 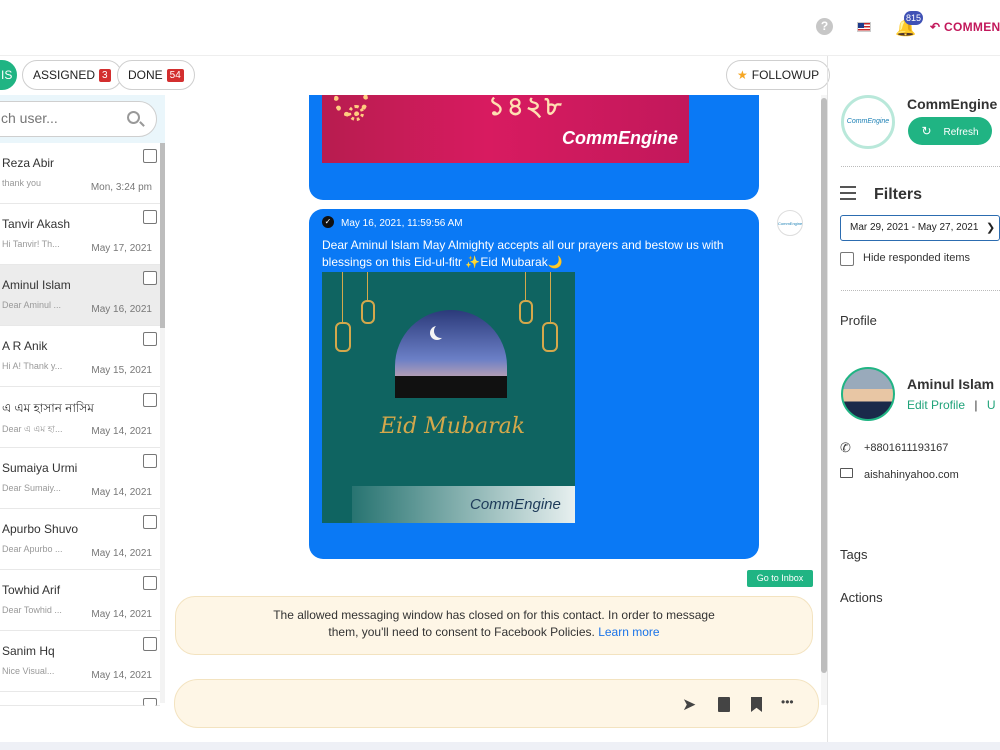 What do you see at coordinates (40, 529) in the screenshot?
I see `conversation-name: Apurbo Shuvo` at bounding box center [40, 529].